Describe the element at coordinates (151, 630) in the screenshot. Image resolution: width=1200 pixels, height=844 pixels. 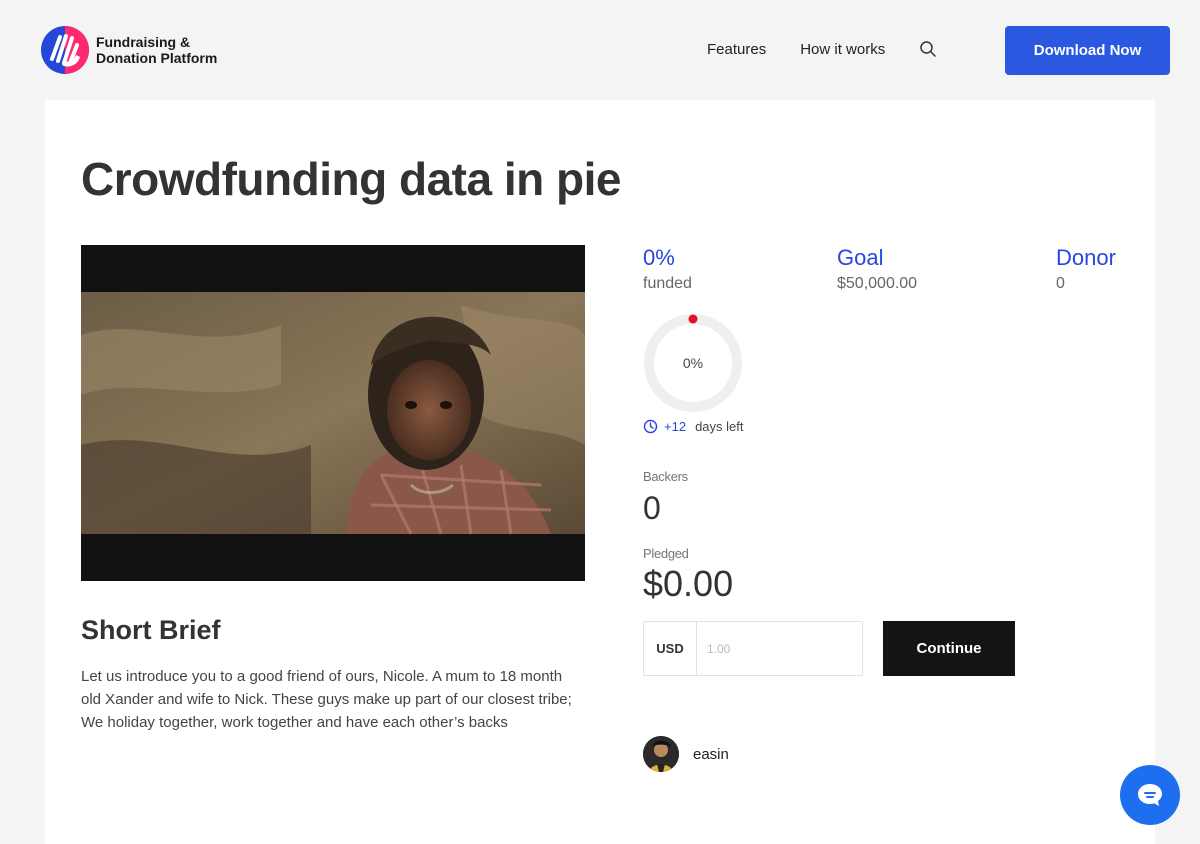
I see `short-brief-heading: Short Brief` at that location.